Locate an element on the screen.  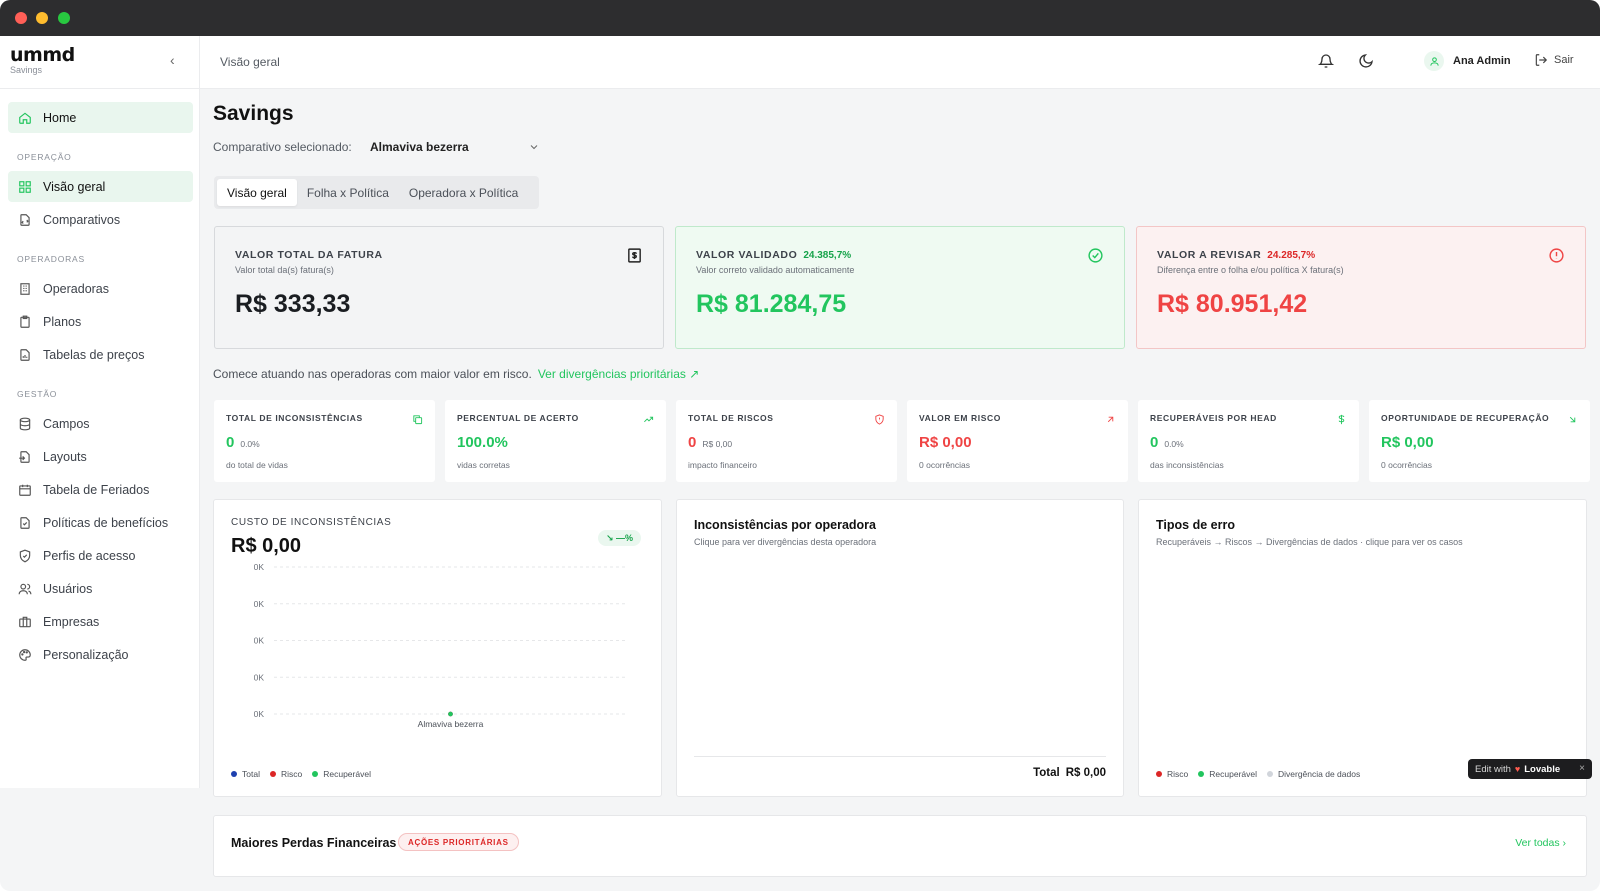
sidebar-item-label: Home is located at coordinates (60, 117).